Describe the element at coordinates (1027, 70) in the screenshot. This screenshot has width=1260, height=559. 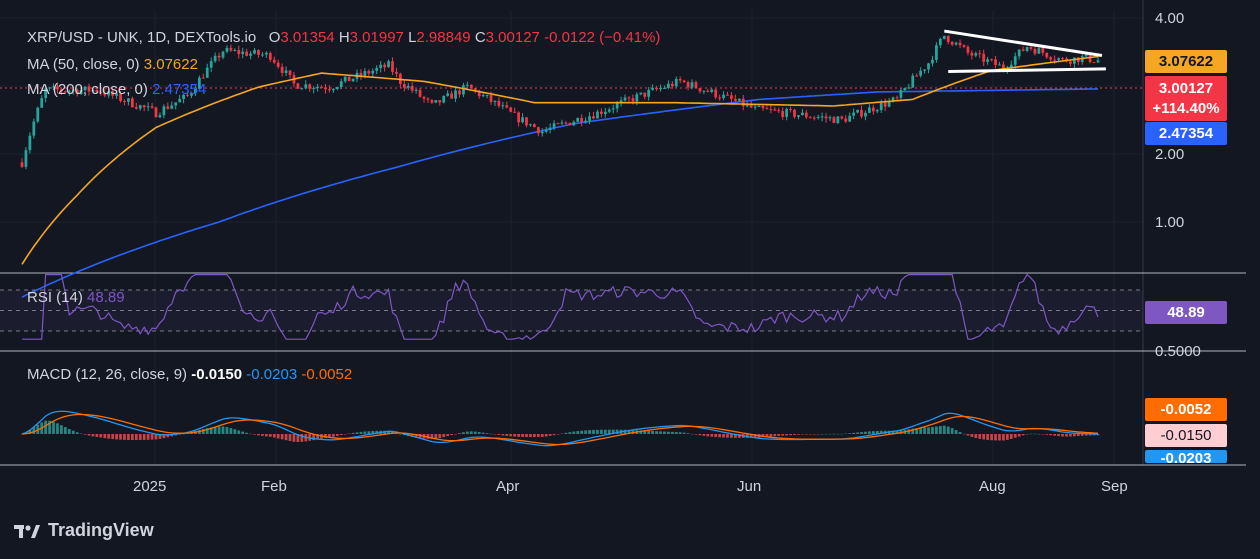
I see `trendline-lower` at that location.